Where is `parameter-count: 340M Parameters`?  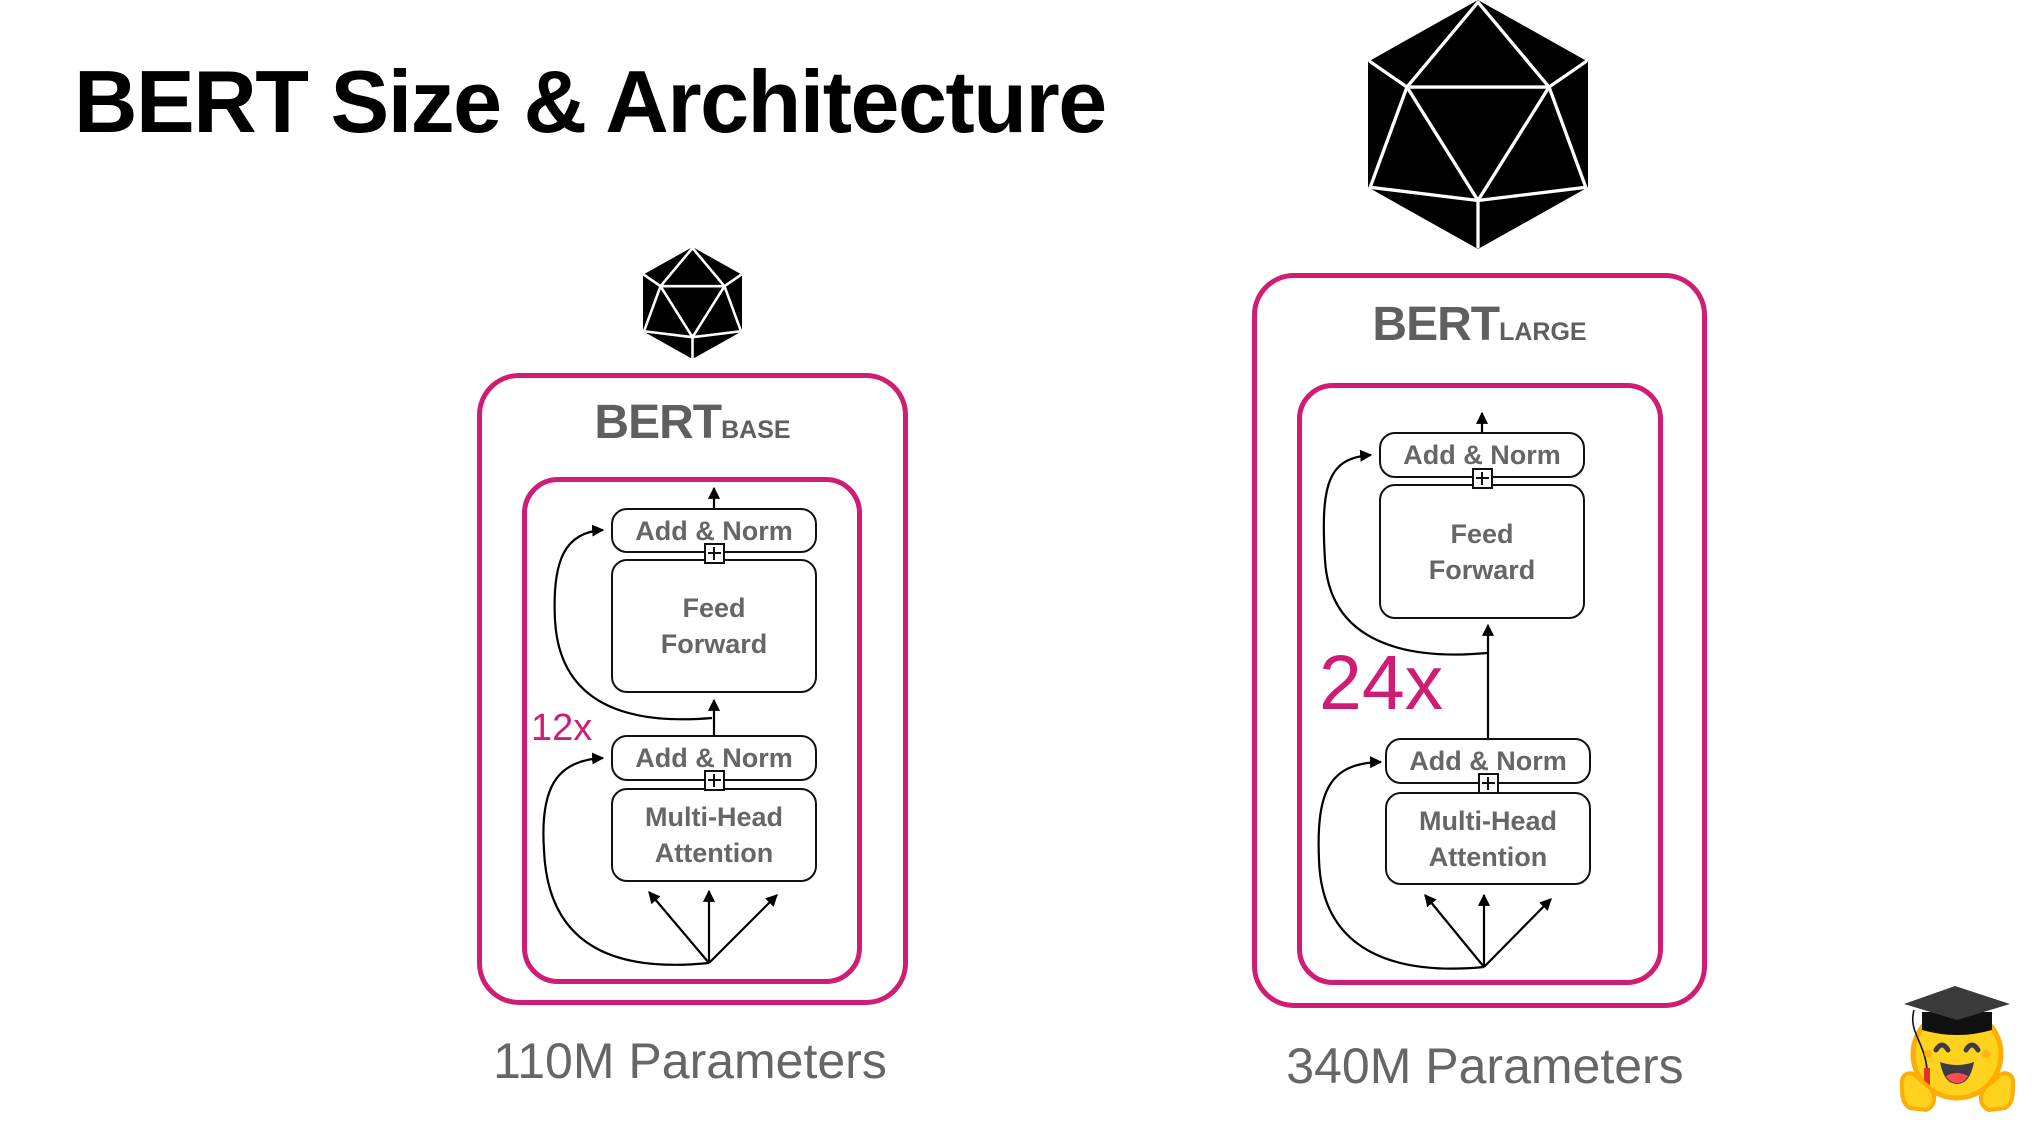 parameter-count: 340M Parameters is located at coordinates (1485, 1066).